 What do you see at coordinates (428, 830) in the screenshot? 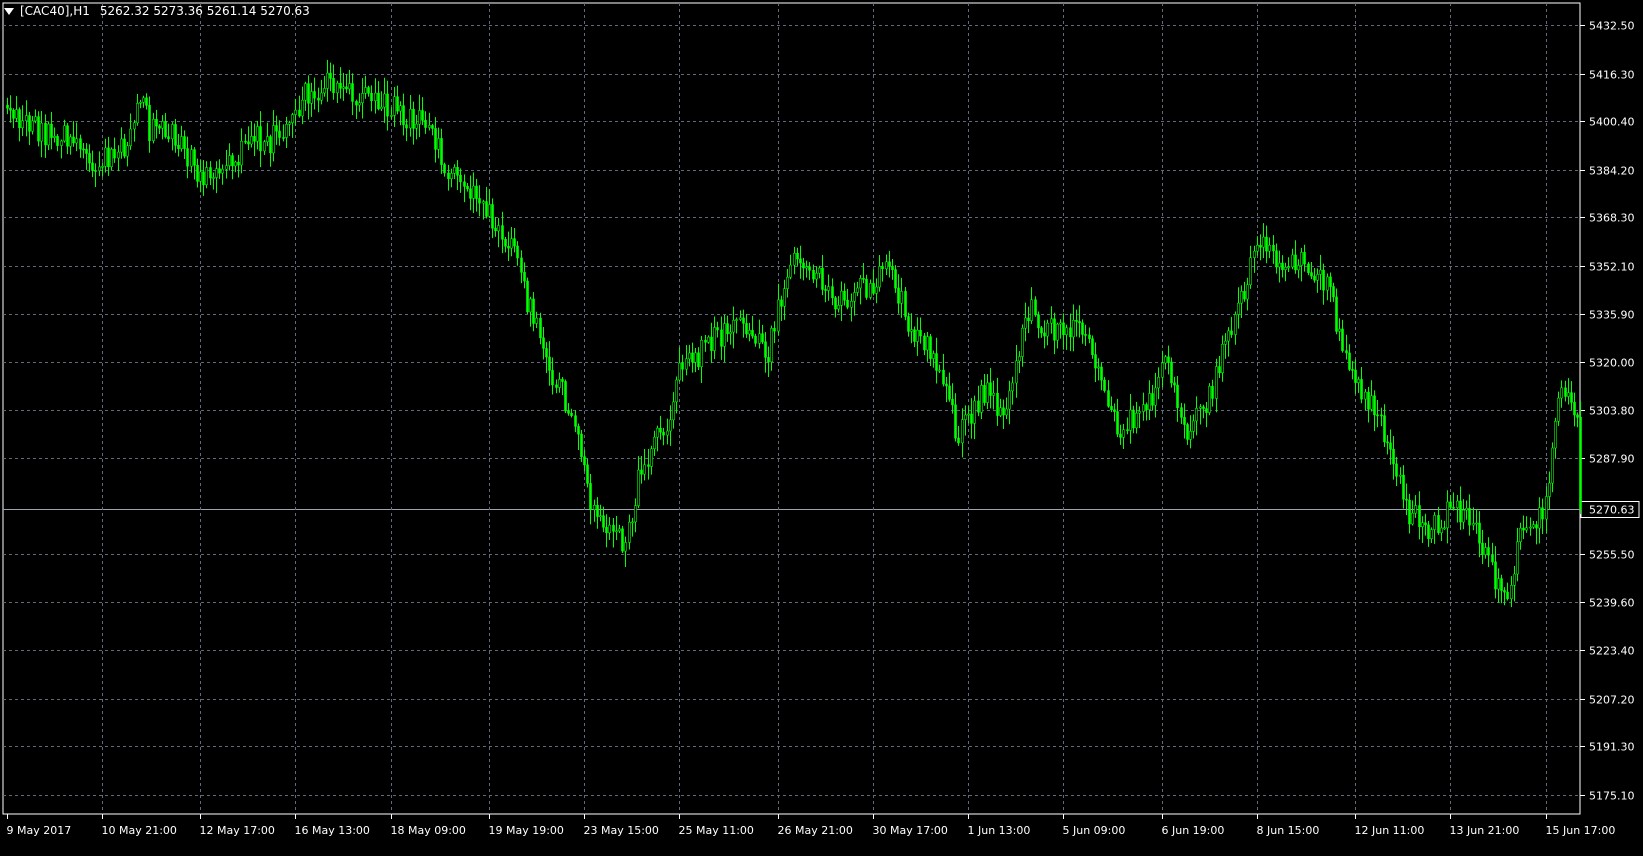
I see `x-tick-label: 18 May 09:00` at bounding box center [428, 830].